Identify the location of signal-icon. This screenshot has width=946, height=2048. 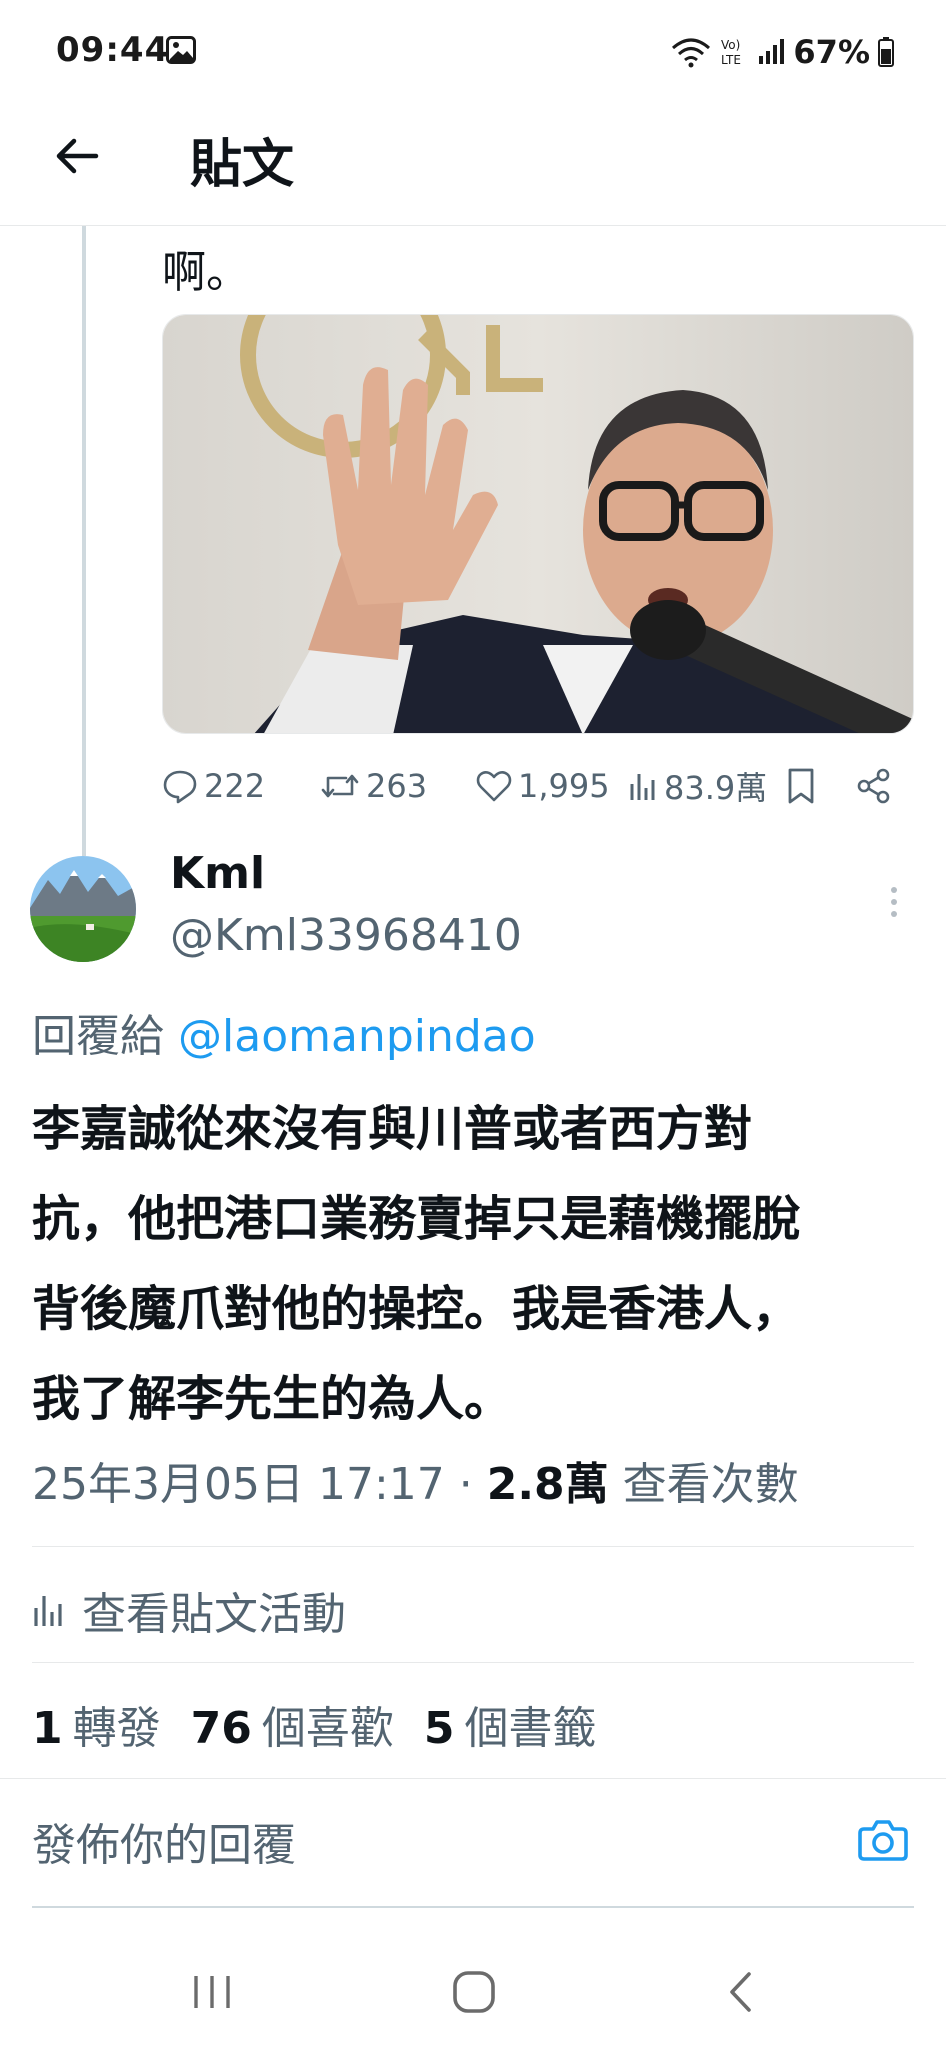
(772, 51).